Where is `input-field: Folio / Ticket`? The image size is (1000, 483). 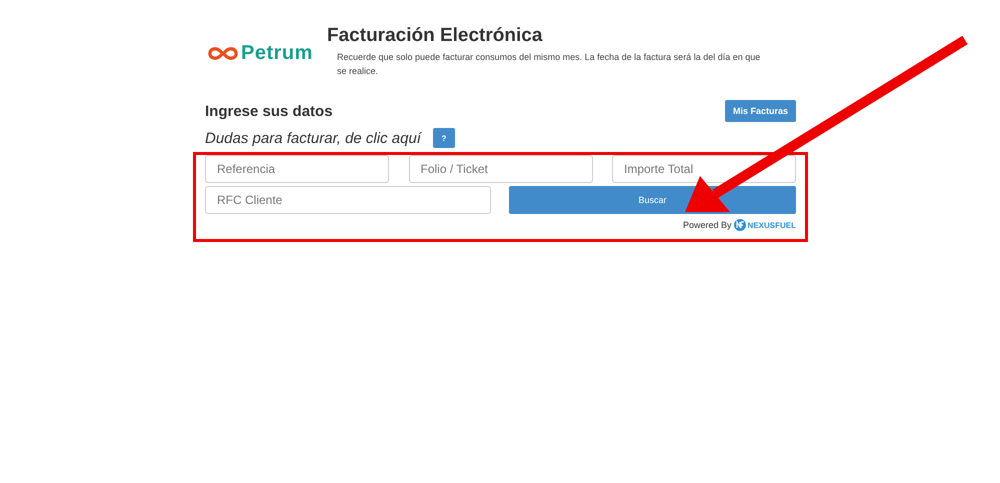
input-field: Folio / Ticket is located at coordinates (500, 169).